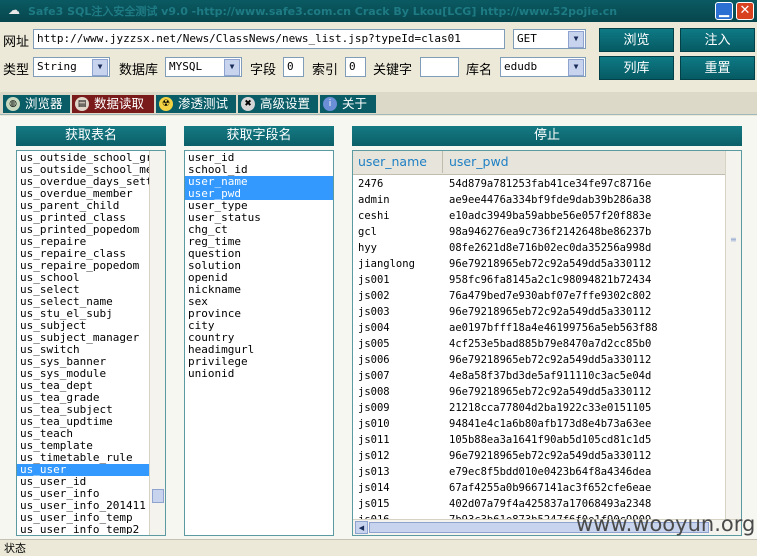 This screenshot has width=757, height=556. What do you see at coordinates (259, 170) in the screenshot?
I see `field-list-item: school_id` at bounding box center [259, 170].